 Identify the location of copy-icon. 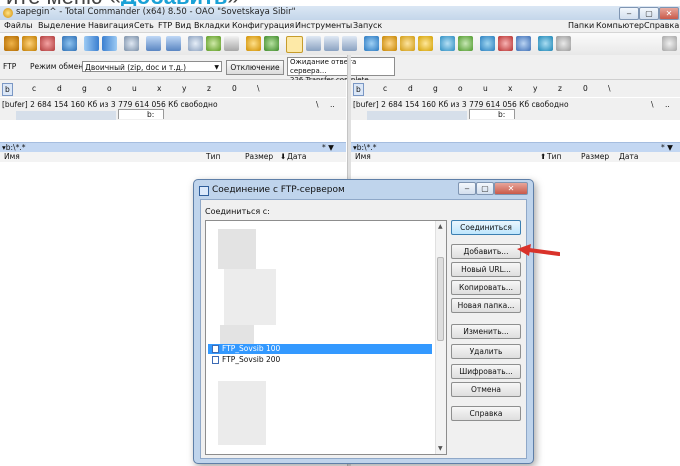
(371, 43).